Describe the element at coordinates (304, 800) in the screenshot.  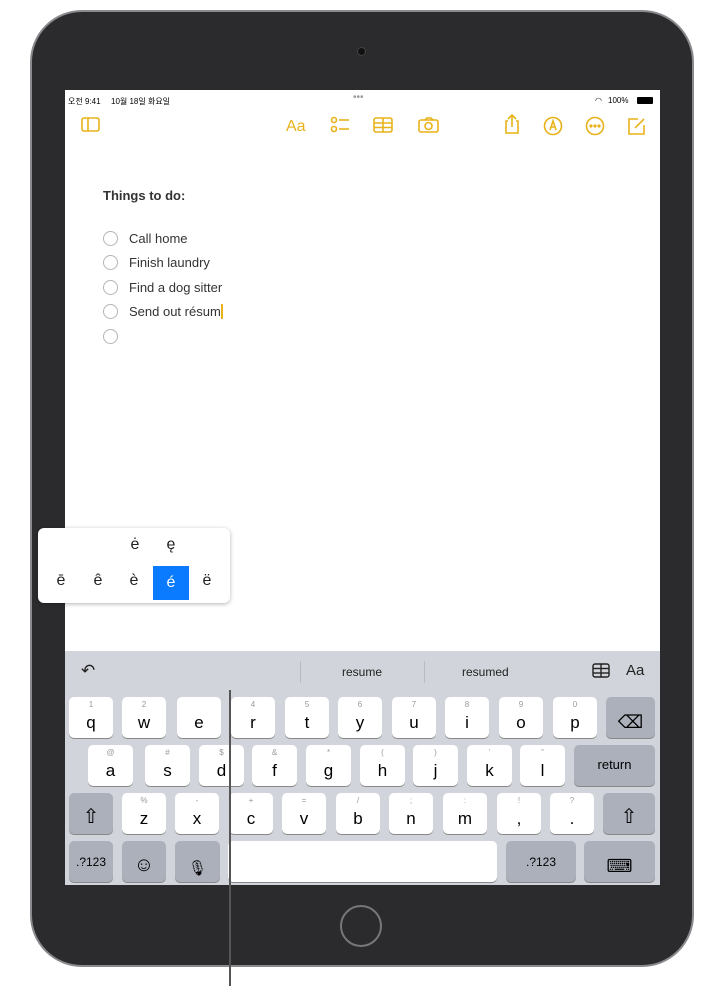
I see `key-secondary-label: =` at that location.